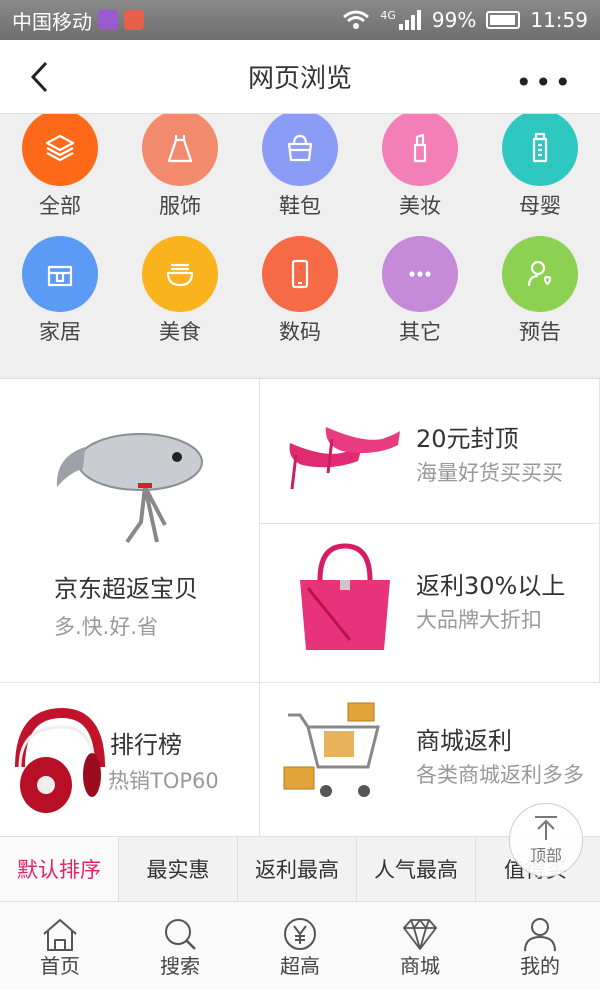 The image size is (600, 990). What do you see at coordinates (126, 589) in the screenshot?
I see `promo-title: 京东超返宝贝` at bounding box center [126, 589].